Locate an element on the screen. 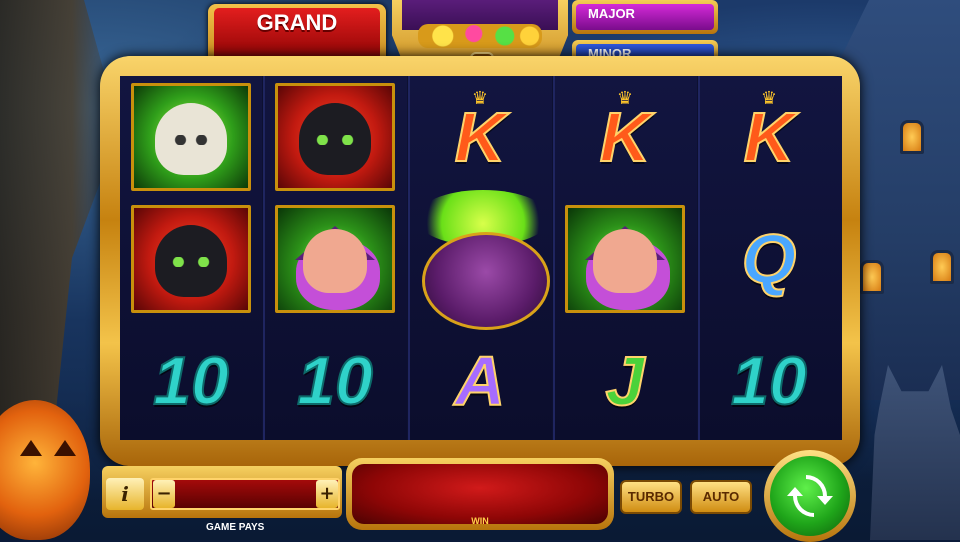  symbol-queen: Q is located at coordinates (769, 259).